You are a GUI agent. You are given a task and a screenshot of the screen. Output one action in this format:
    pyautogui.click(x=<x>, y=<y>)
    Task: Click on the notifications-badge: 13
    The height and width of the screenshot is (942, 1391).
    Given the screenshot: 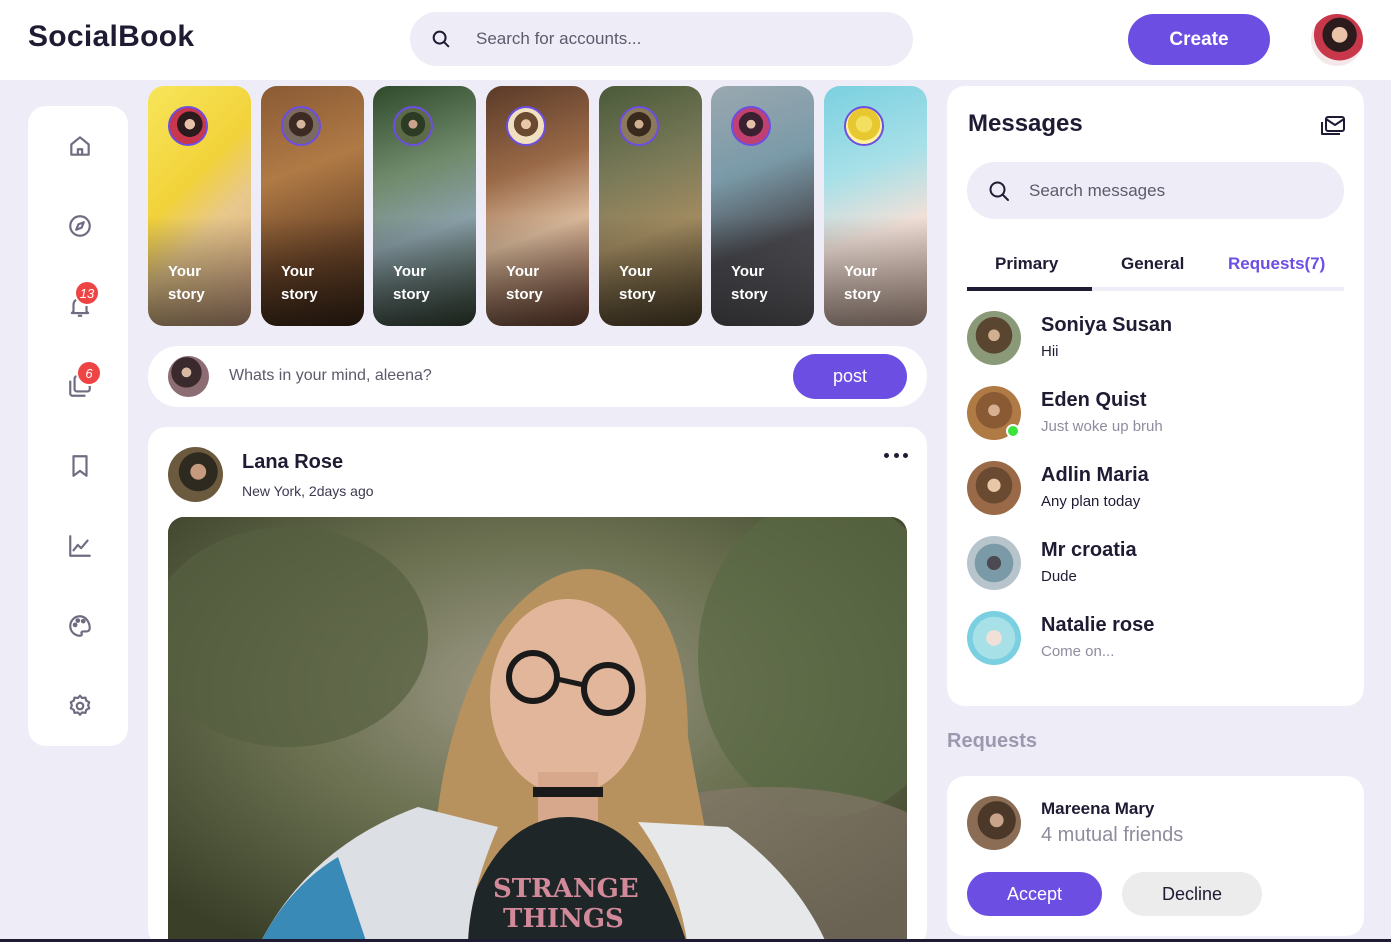 What is the action you would take?
    pyautogui.click(x=87, y=293)
    